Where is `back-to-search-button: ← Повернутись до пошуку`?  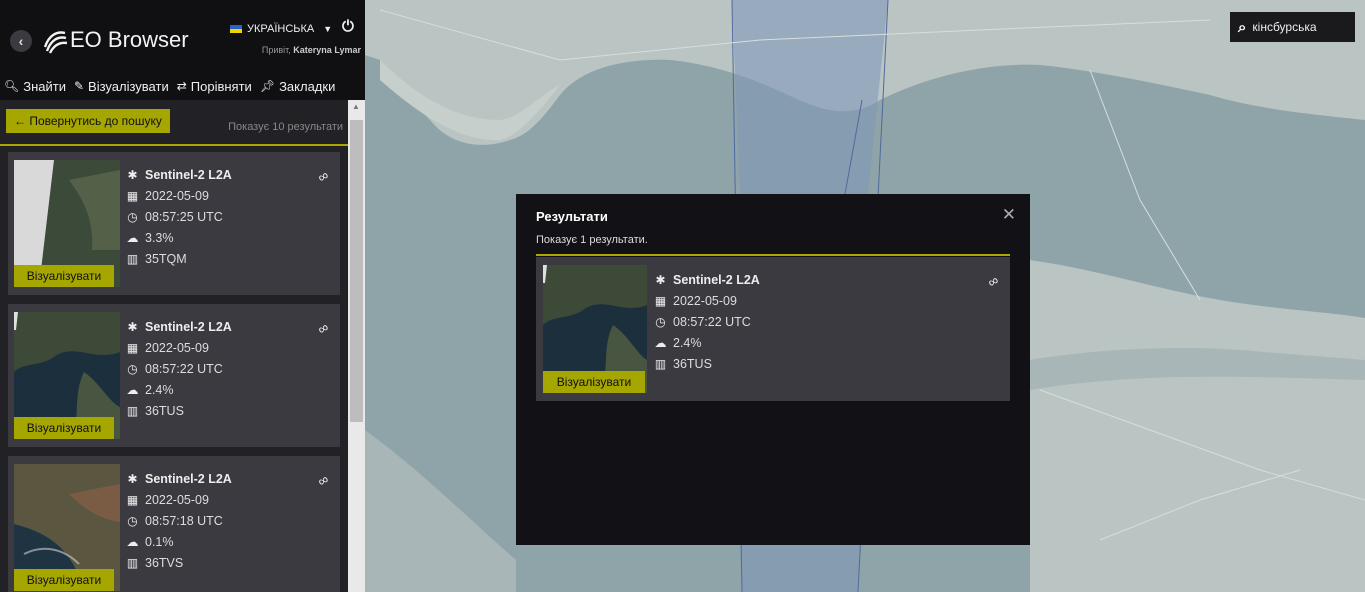 back-to-search-button: ← Повернутись до пошуку is located at coordinates (88, 121).